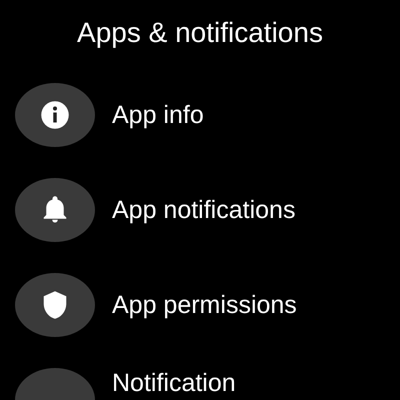  Describe the element at coordinates (204, 305) in the screenshot. I see `menu-item: App permissions` at that location.